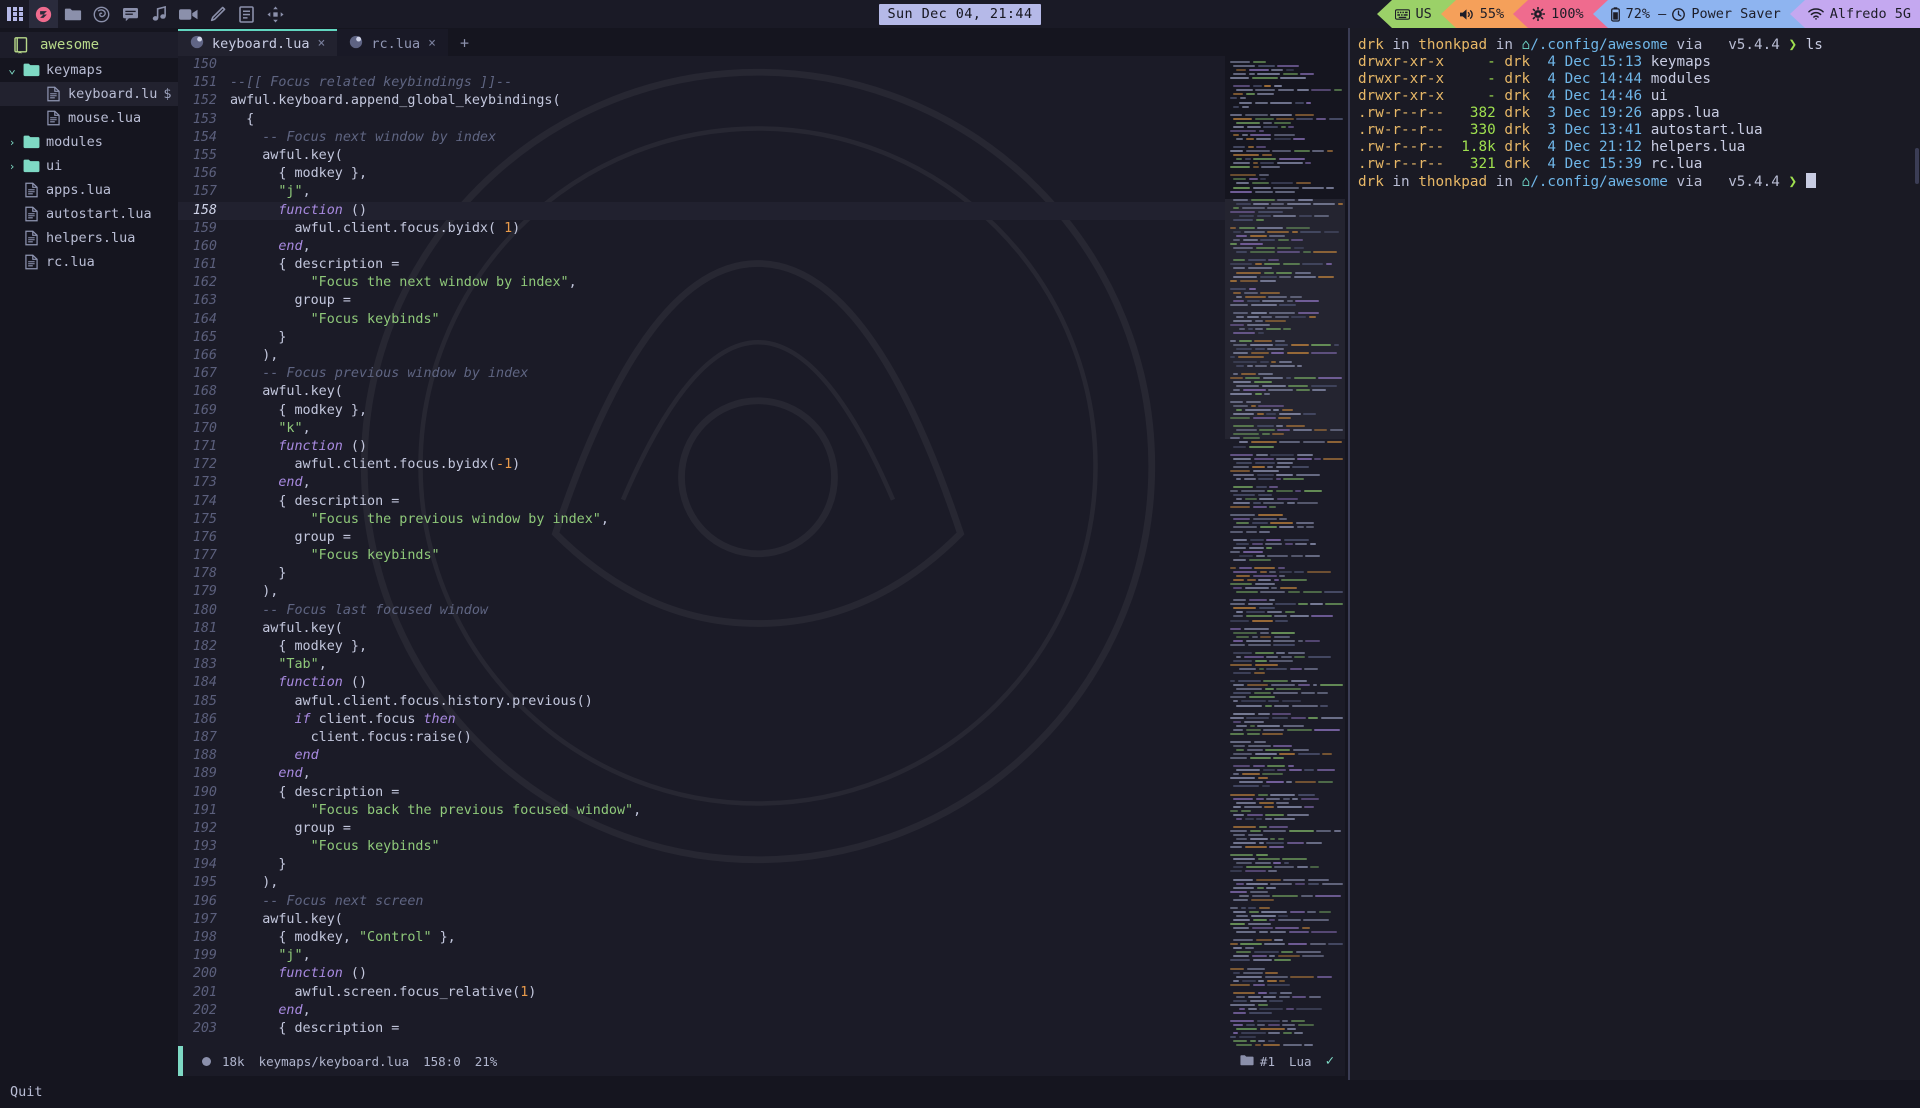 Image resolution: width=1920 pixels, height=1108 pixels. I want to click on clock-small-icon, so click(1680, 14).